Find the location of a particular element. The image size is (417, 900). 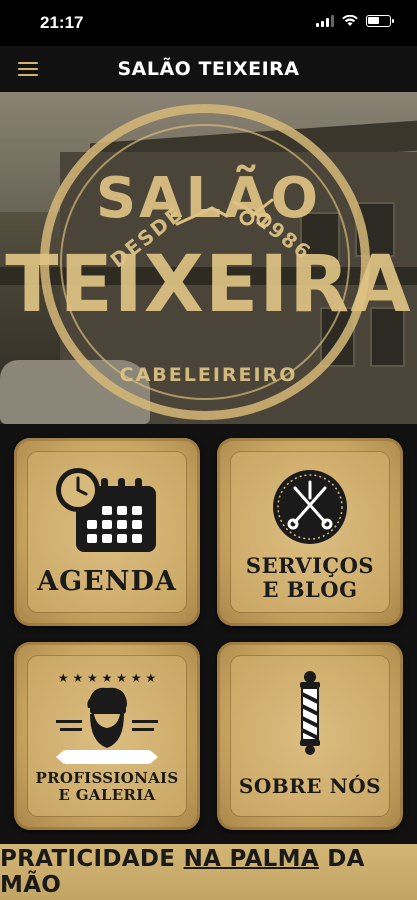

bearded-man-icon: ★ ★ ★ ★ ★ ★ ★ is located at coordinates (107, 717).